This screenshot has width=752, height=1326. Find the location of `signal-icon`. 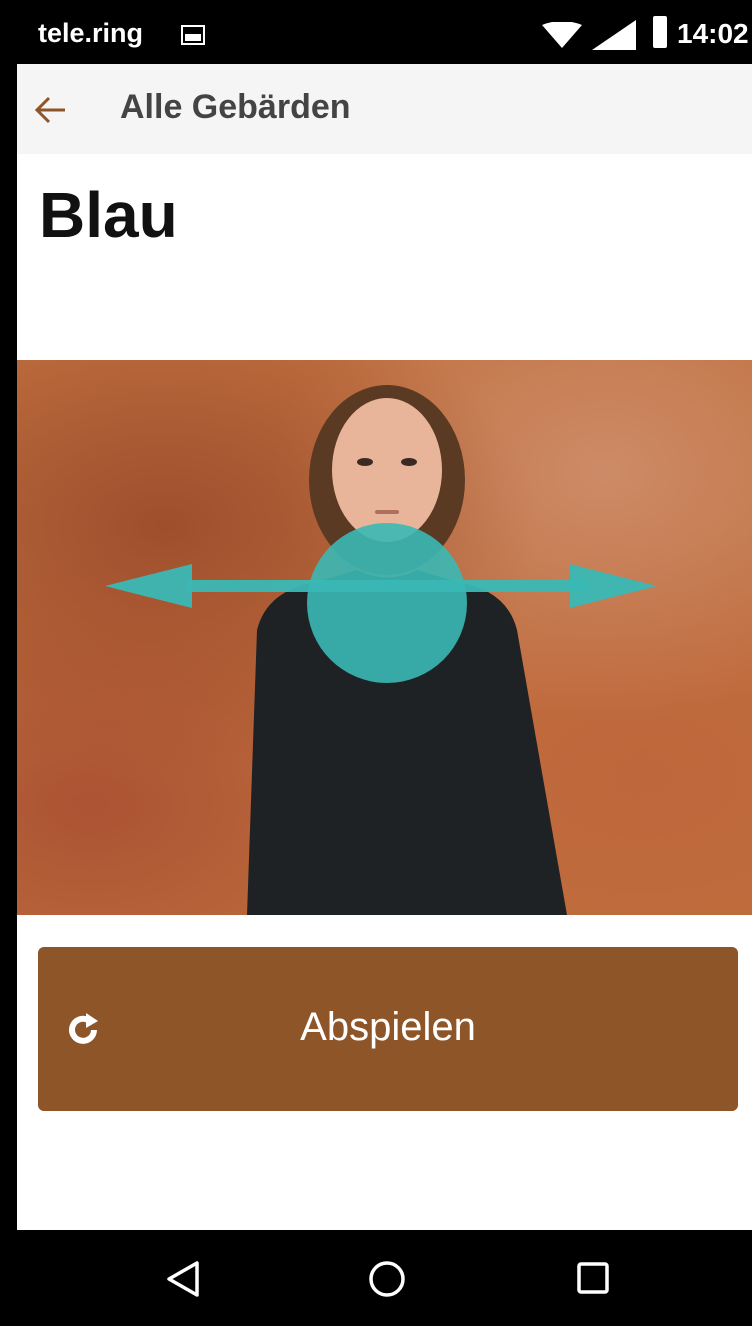

signal-icon is located at coordinates (614, 35).